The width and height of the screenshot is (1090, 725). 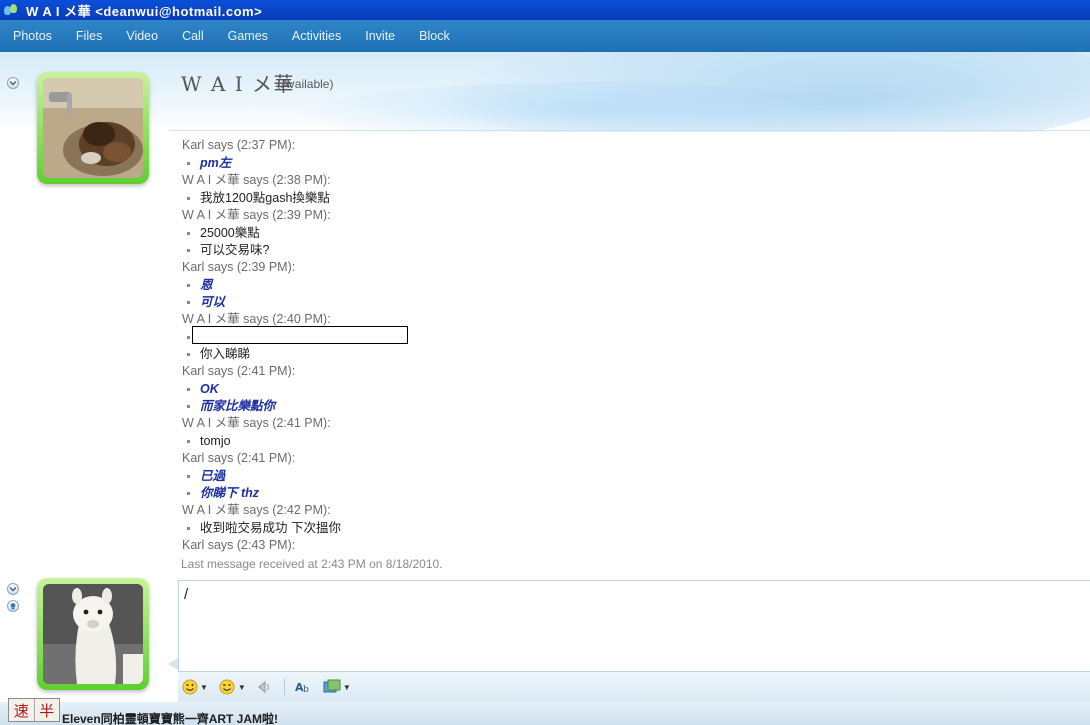 What do you see at coordinates (32, 36) in the screenshot?
I see `menu-photos: Photos` at bounding box center [32, 36].